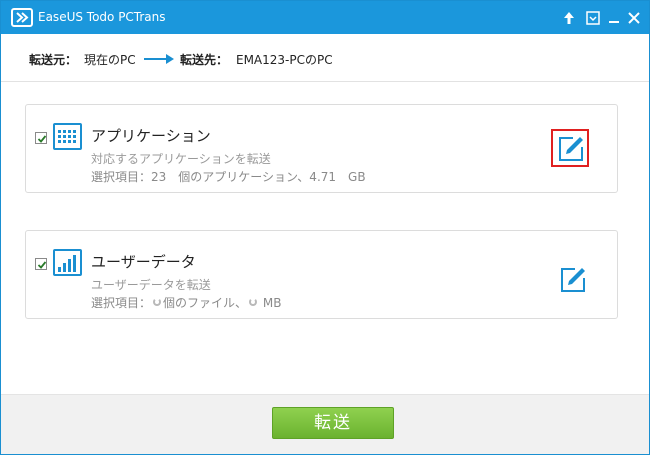 Image resolution: width=650 pixels, height=455 pixels. I want to click on category-description: ユーザーデータを転送, so click(151, 285).